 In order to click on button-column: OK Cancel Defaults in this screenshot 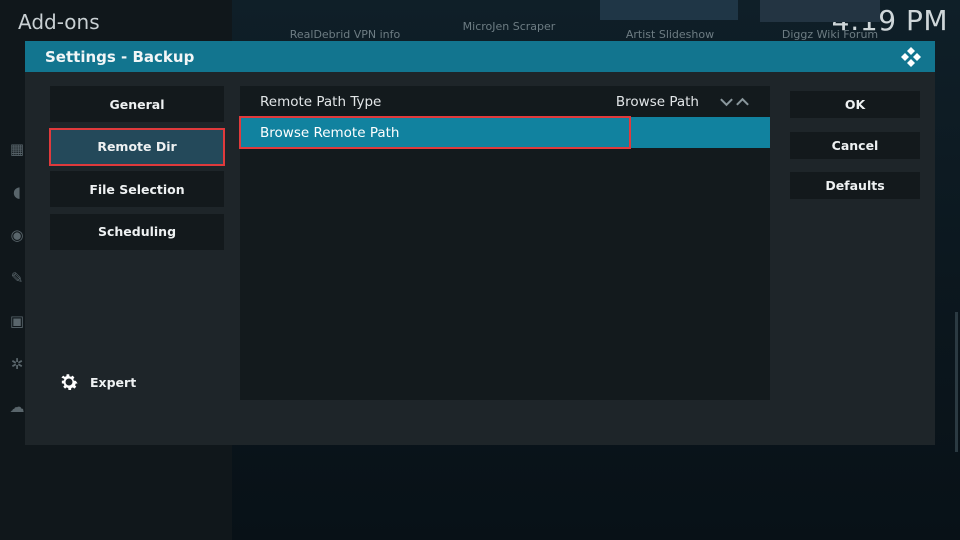, I will do `click(855, 152)`.